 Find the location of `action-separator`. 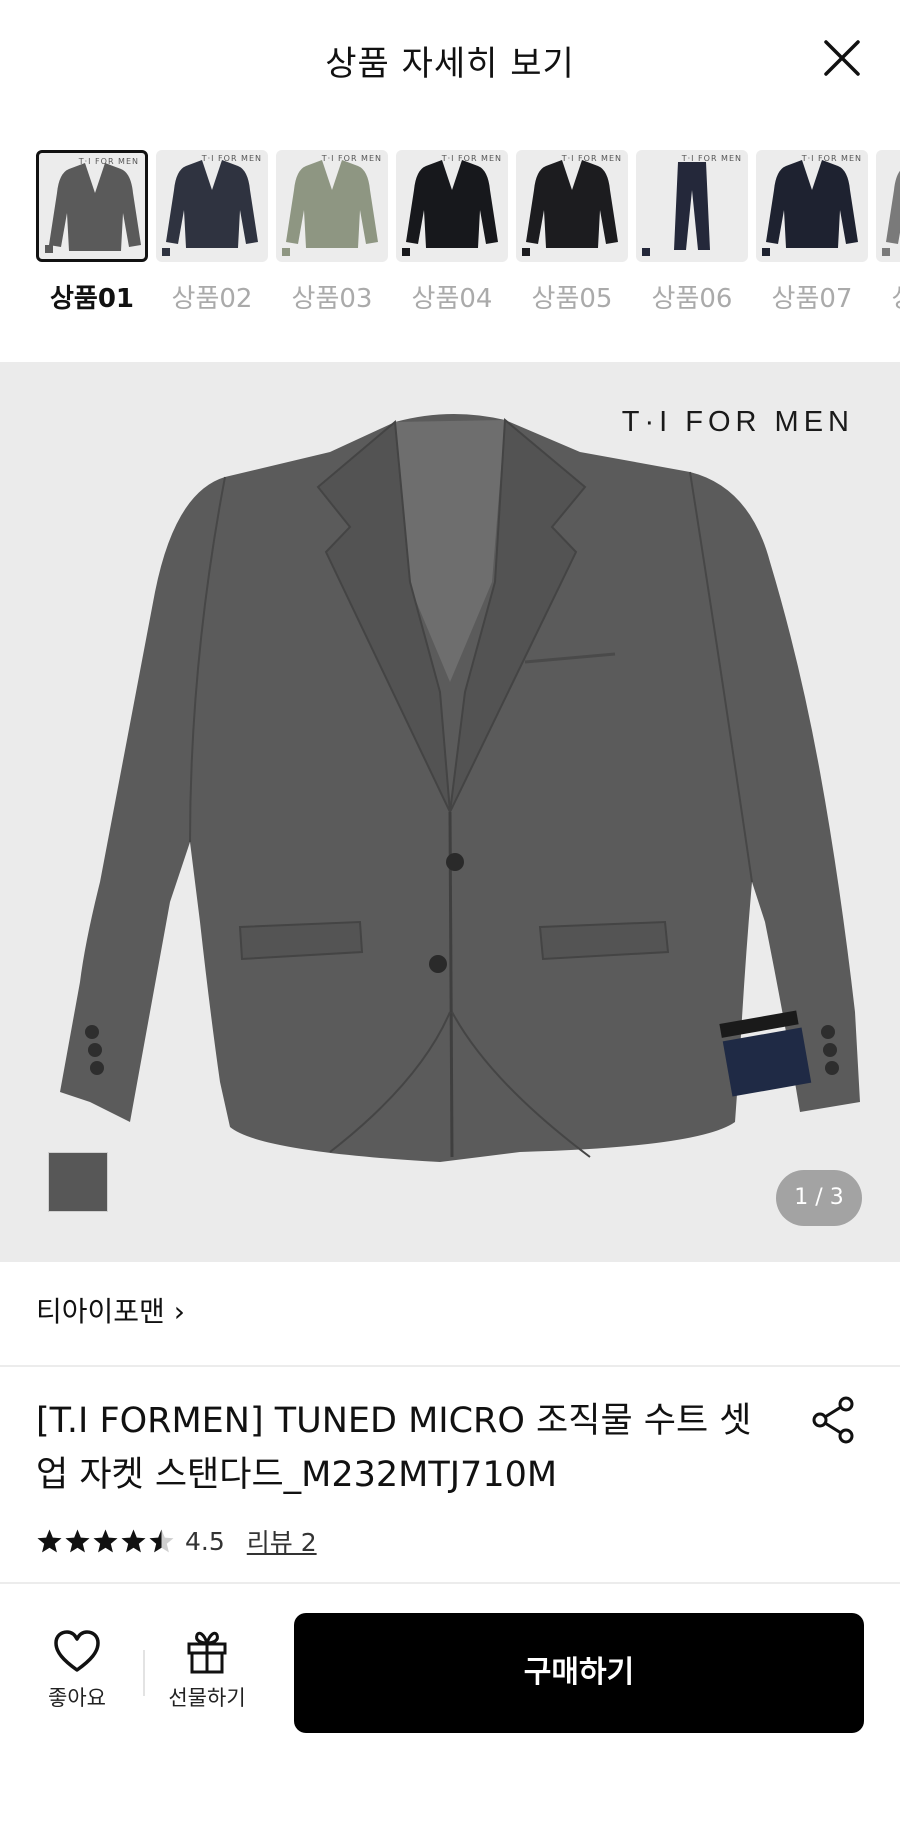

action-separator is located at coordinates (144, 1673).